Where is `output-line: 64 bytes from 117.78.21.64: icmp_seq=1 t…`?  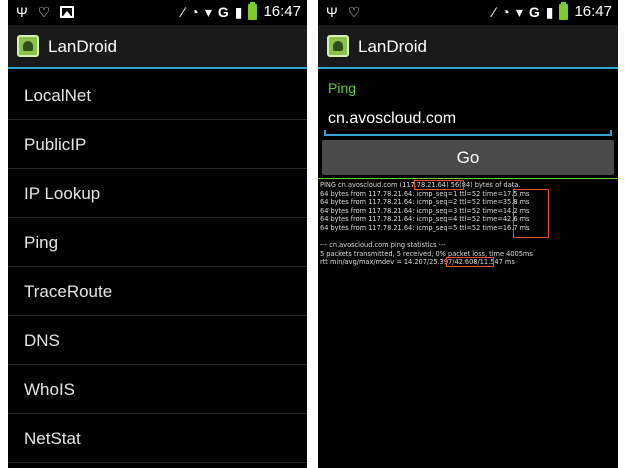
output-line: 64 bytes from 117.78.21.64: icmp_seq=1 t… is located at coordinates (425, 193).